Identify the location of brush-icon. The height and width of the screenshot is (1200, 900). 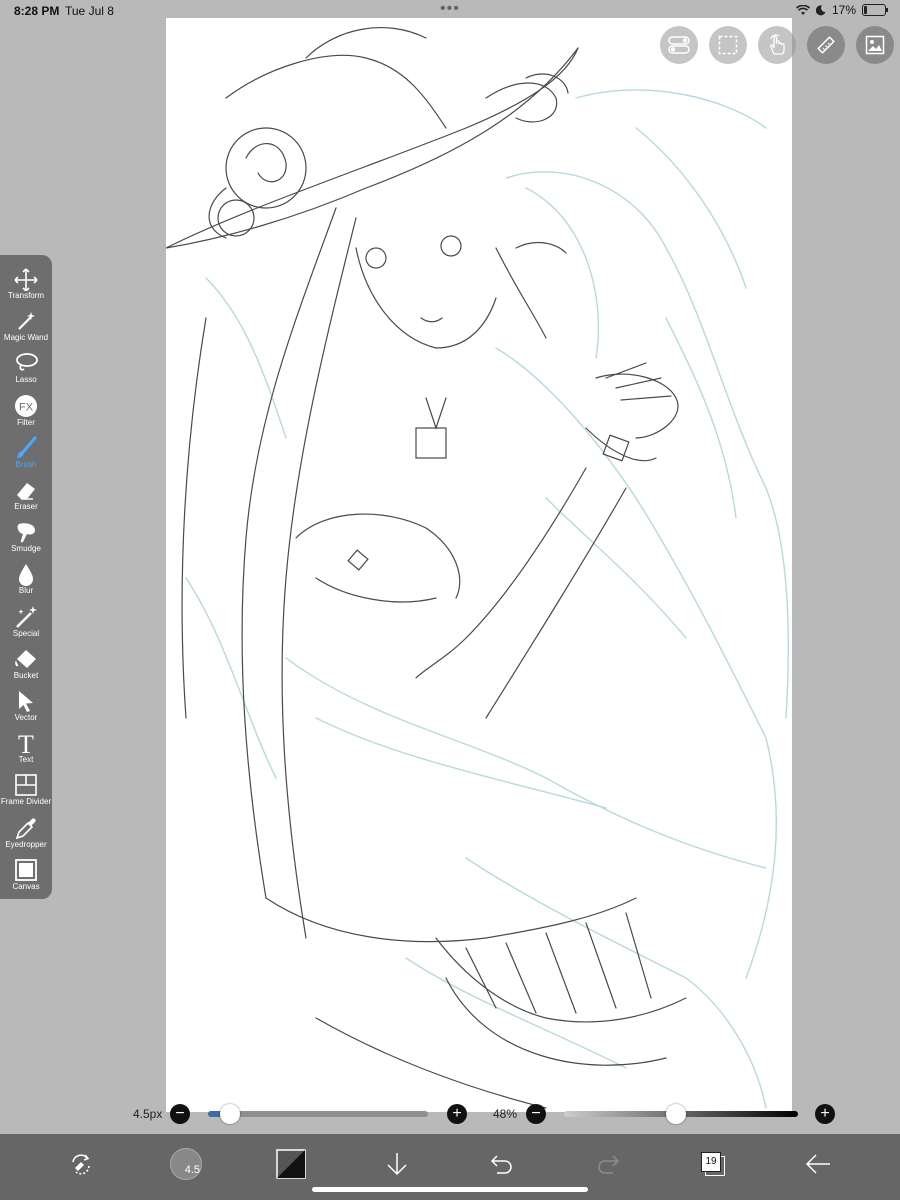
(27, 447).